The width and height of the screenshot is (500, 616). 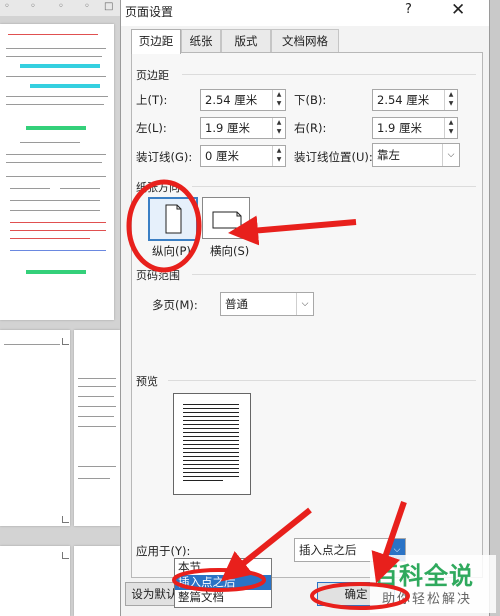 What do you see at coordinates (223, 567) in the screenshot?
I see `apply-option-this-section: 本节` at bounding box center [223, 567].